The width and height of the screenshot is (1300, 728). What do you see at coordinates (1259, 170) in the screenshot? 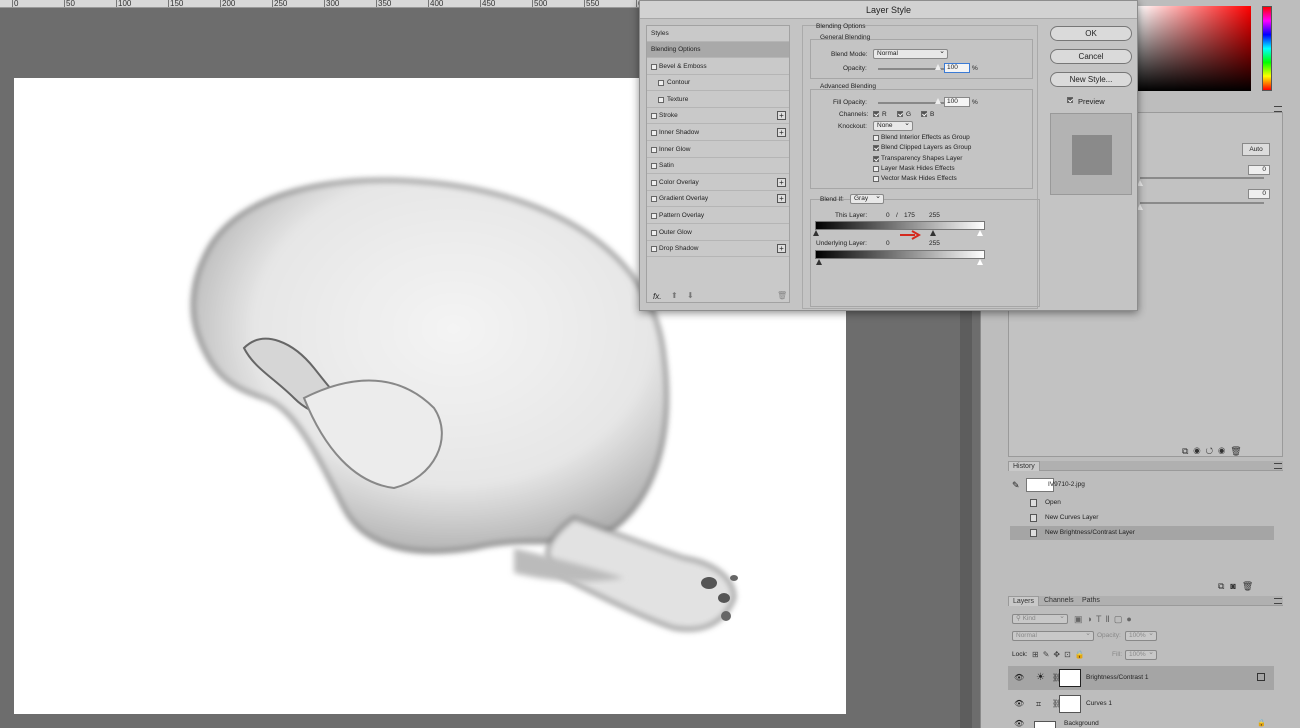
I see `brightness-value: 0` at bounding box center [1259, 170].